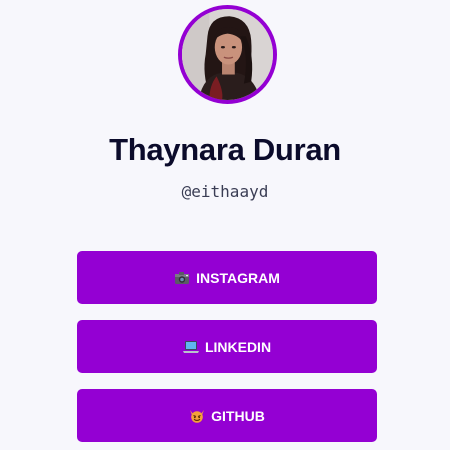 The width and height of the screenshot is (450, 450). What do you see at coordinates (225, 191) in the screenshot?
I see `profile-handle: @eithaayd` at bounding box center [225, 191].